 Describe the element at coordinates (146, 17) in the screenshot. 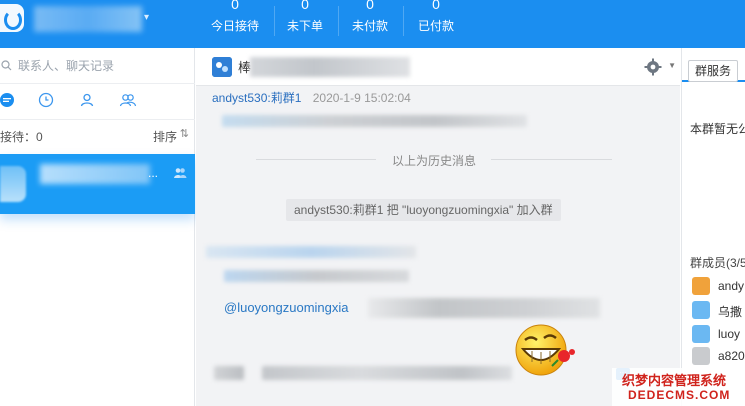

I see `account-dropdown-icon: ▾` at that location.